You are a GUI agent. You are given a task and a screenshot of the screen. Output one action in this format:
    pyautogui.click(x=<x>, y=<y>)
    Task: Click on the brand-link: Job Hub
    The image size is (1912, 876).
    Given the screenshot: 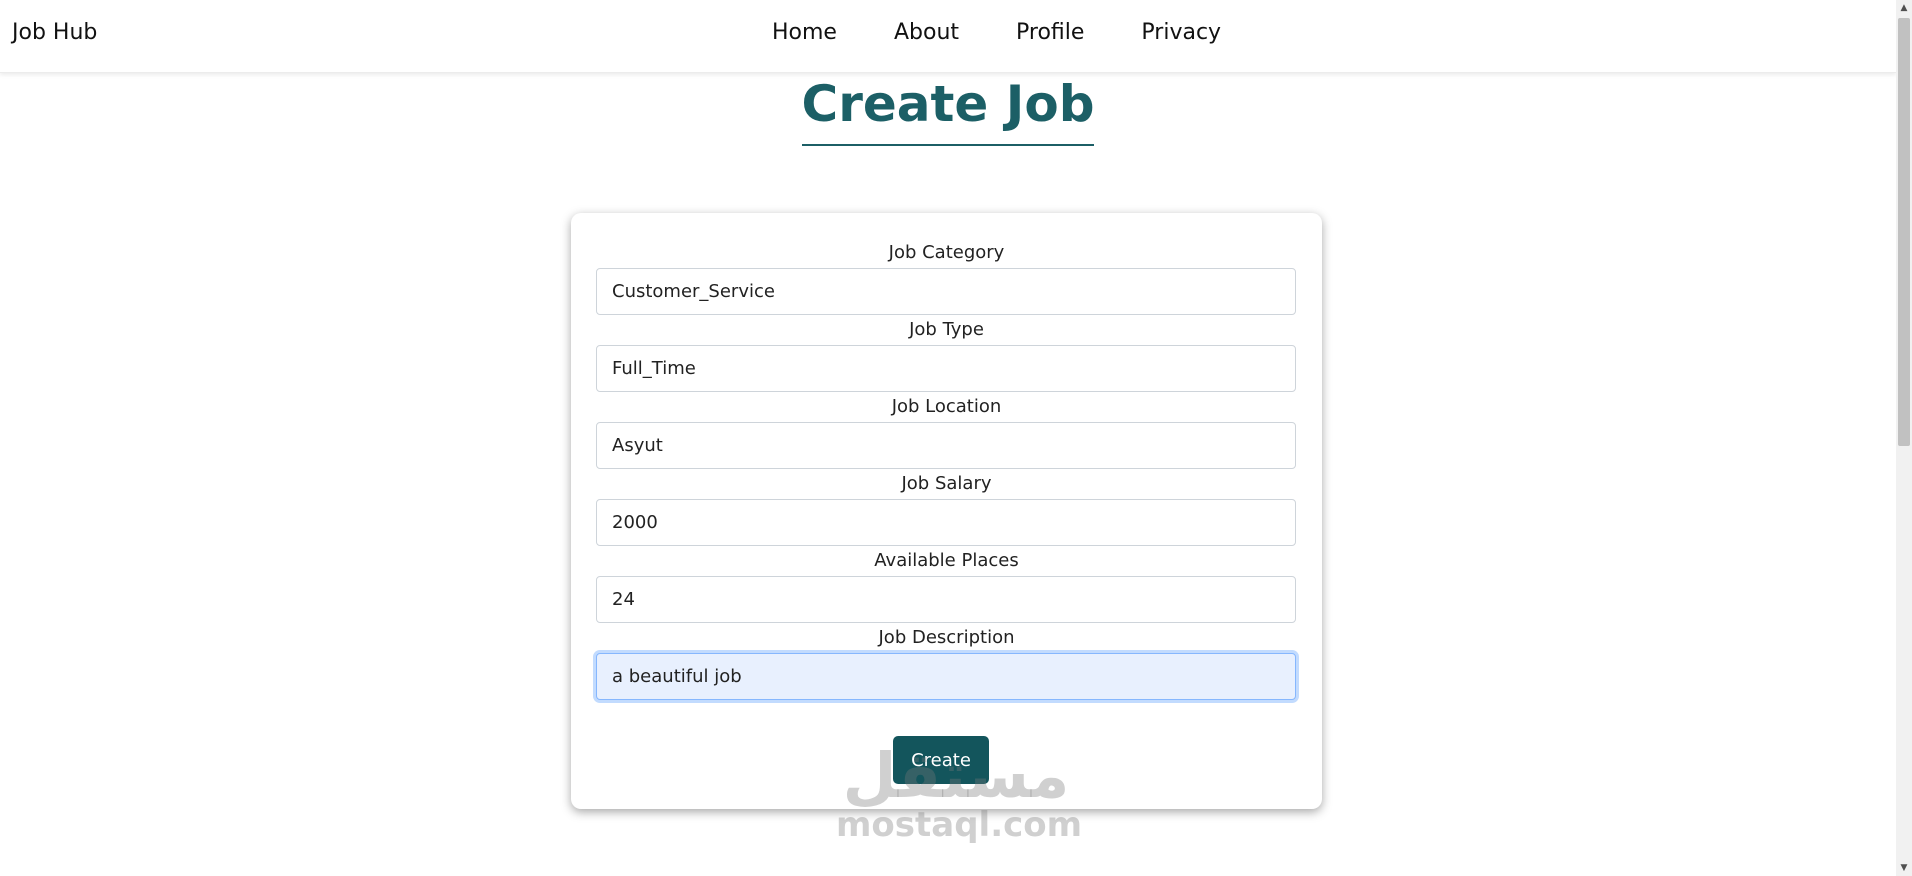 What is the action you would take?
    pyautogui.click(x=54, y=32)
    